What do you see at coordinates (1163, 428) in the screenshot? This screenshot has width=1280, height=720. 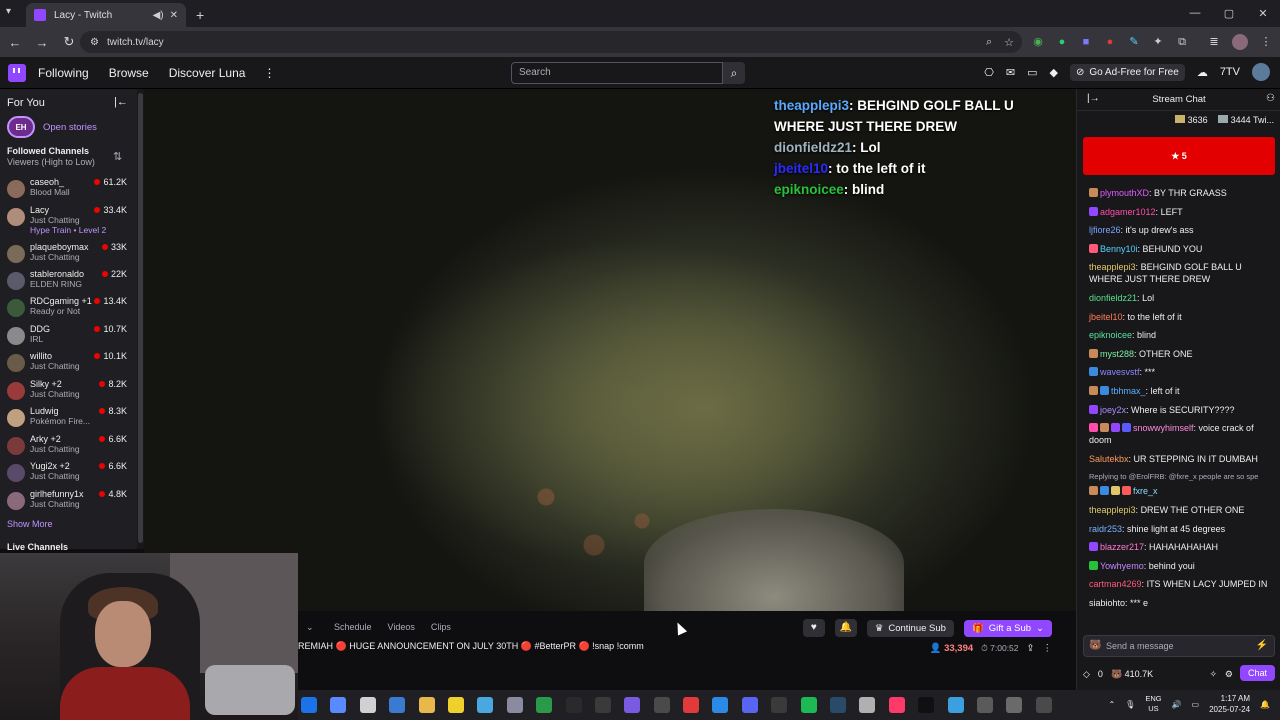 I see `chat-username: snowwyhimself` at bounding box center [1163, 428].